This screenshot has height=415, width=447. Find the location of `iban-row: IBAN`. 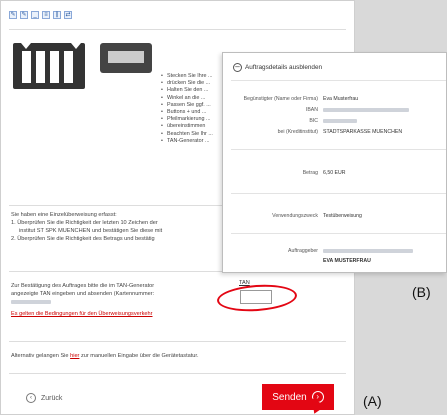

iban-row: IBAN is located at coordinates (335, 110).